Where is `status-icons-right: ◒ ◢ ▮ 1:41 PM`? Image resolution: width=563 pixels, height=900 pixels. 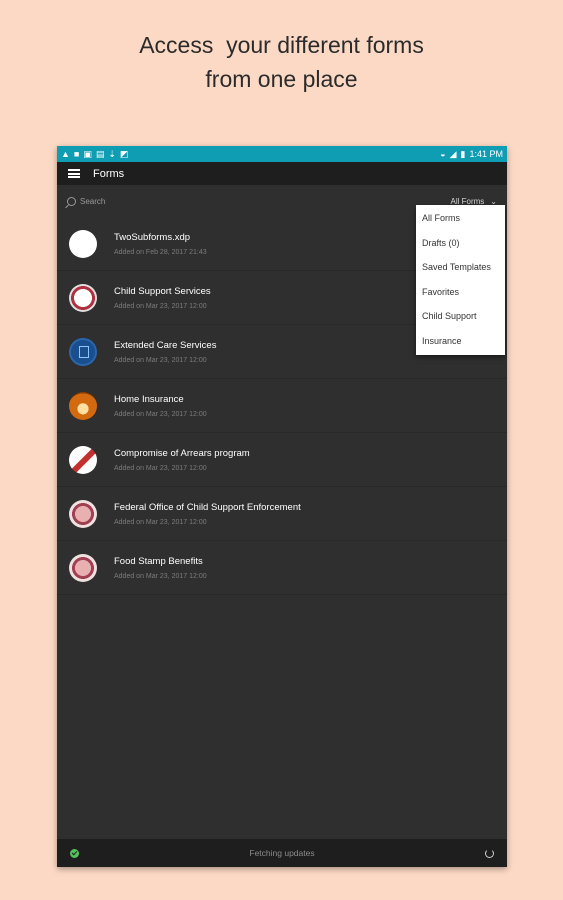 status-icons-right: ◒ ◢ ▮ 1:41 PM is located at coordinates (471, 154).